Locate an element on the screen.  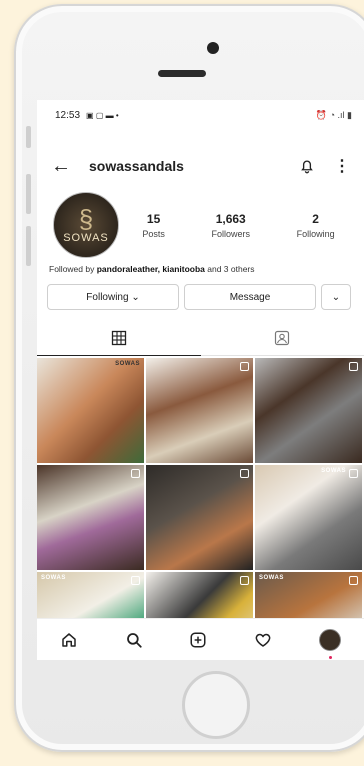
status-bar: 12:53 ▣ ▢ ▬ • ⏰ ◔ .ıl ▮ is located at coordinates (200, 115).